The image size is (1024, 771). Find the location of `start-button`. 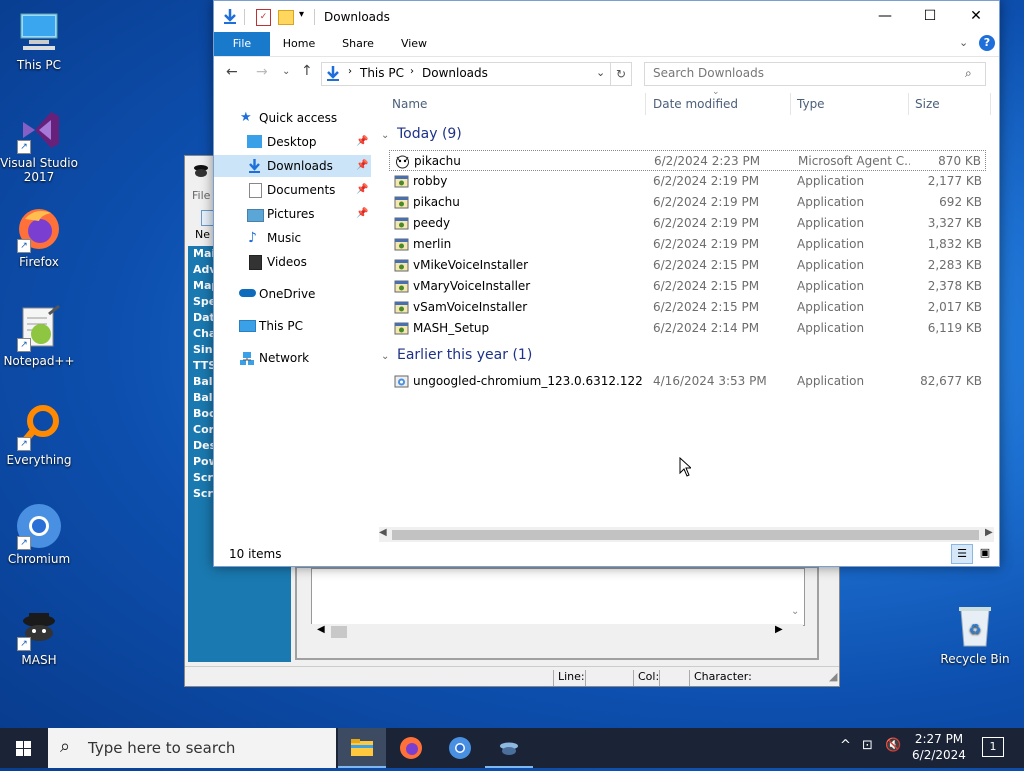

start-button is located at coordinates (24, 748).